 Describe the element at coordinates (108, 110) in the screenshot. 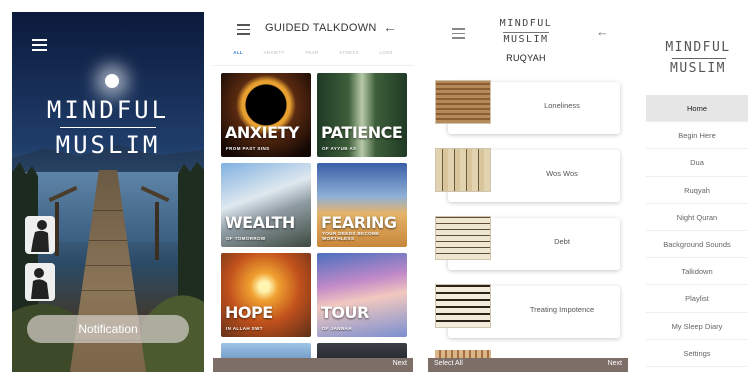

I see `app-title-line1: MINDFUL` at that location.